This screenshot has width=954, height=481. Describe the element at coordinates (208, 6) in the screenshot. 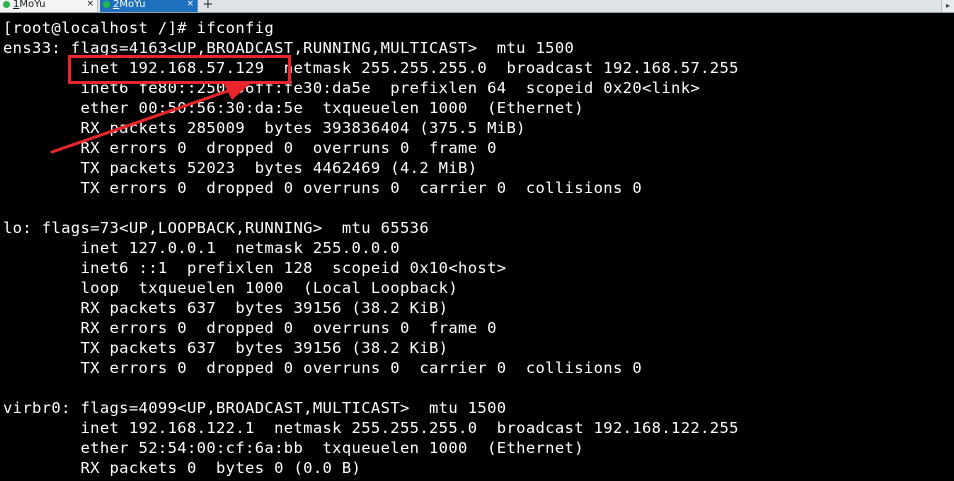

I see `new-tab-button: +` at that location.